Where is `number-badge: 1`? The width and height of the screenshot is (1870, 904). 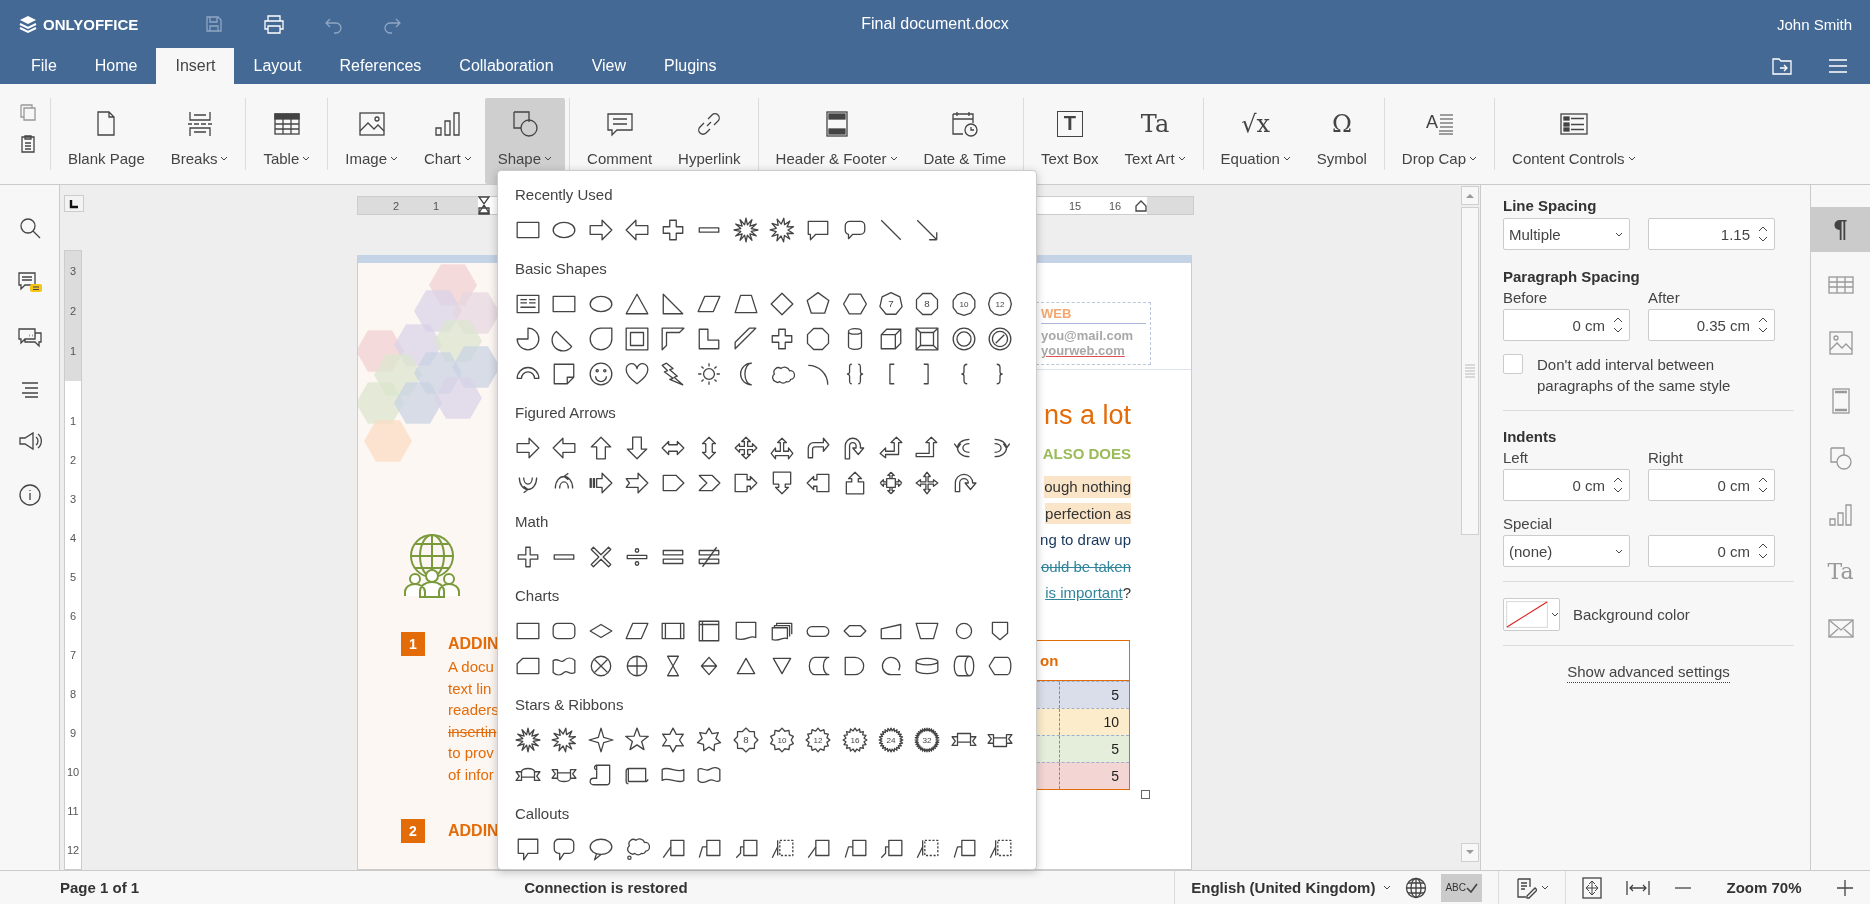 number-badge: 1 is located at coordinates (413, 644).